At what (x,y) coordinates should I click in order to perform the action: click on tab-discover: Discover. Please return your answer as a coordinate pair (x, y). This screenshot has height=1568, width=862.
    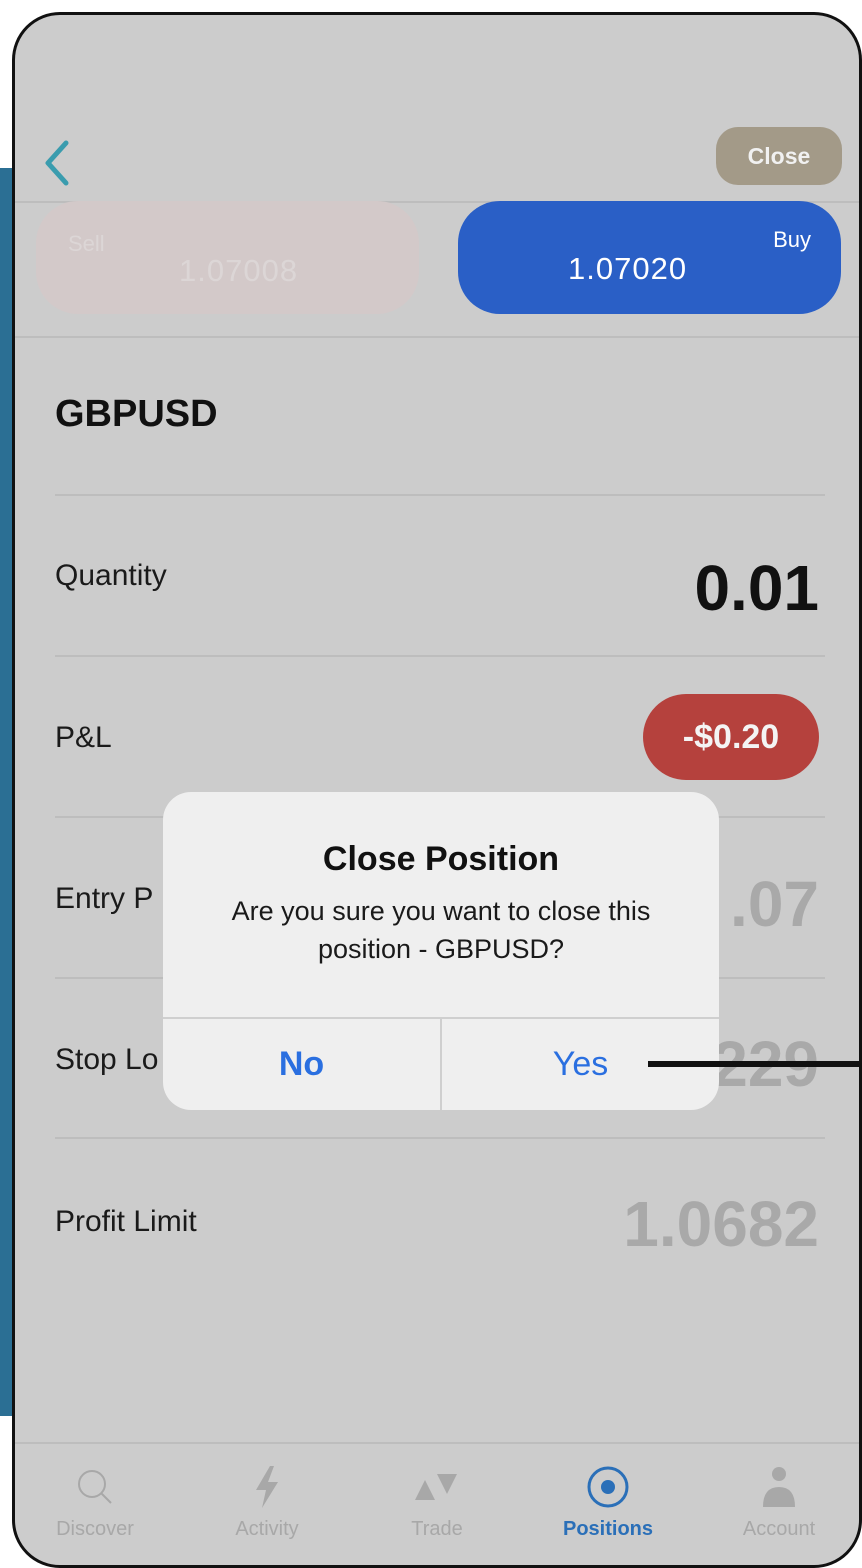
    Looking at the image, I should click on (95, 1504).